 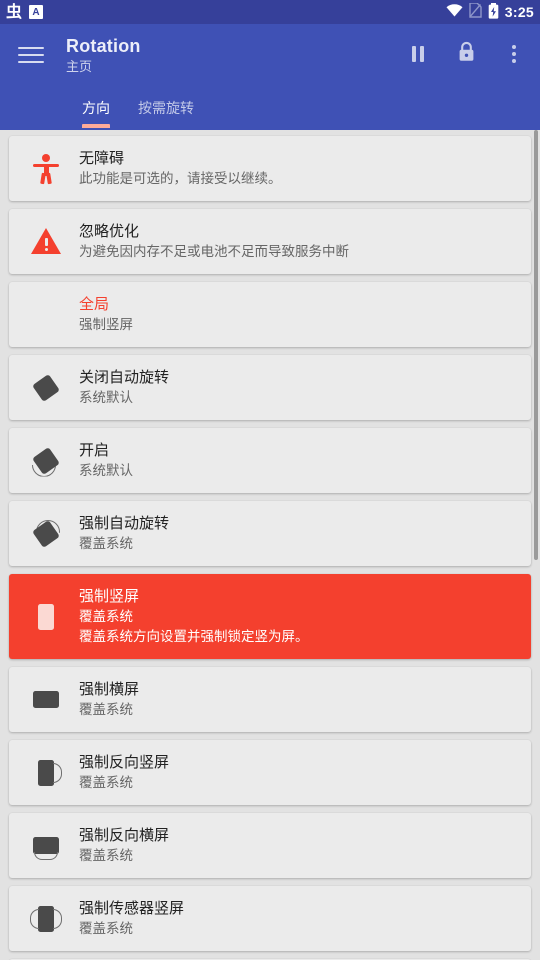 What do you see at coordinates (46, 846) in the screenshot?
I see `force-reverse-landscape-icon` at bounding box center [46, 846].